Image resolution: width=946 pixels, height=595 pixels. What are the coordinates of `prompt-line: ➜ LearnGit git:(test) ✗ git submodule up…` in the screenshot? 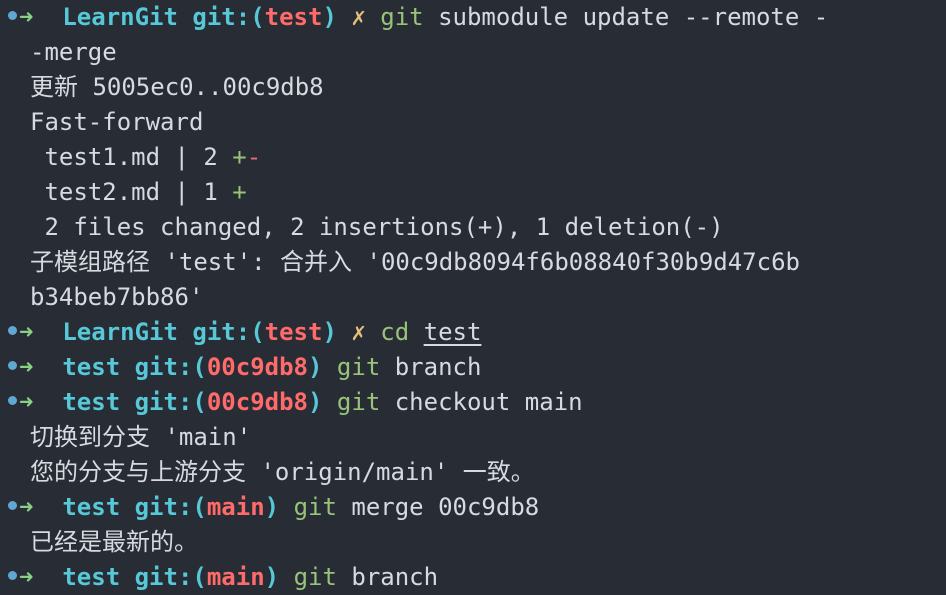 It's located at (477, 17).